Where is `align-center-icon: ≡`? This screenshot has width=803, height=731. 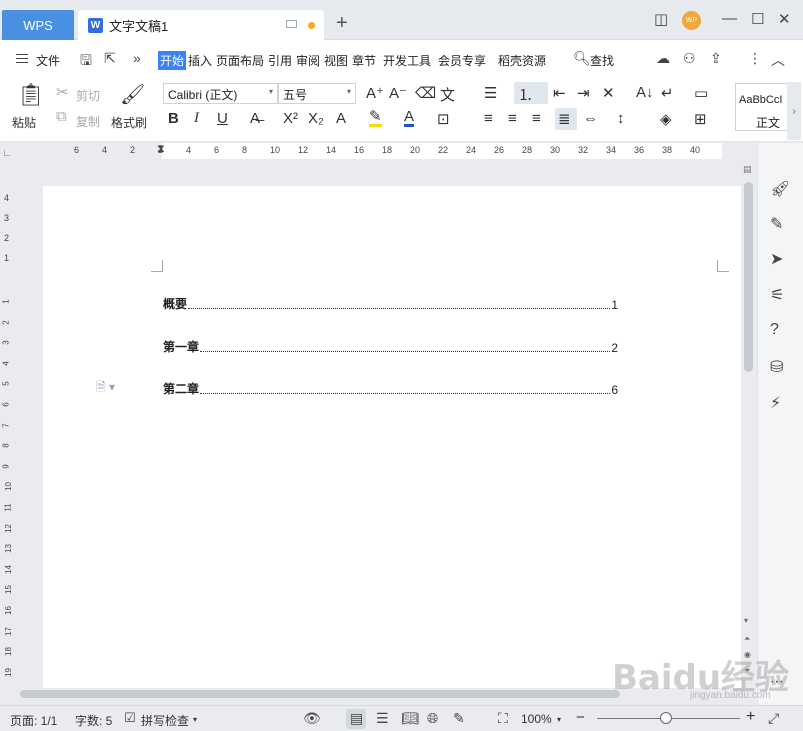 align-center-icon: ≡ is located at coordinates (512, 118).